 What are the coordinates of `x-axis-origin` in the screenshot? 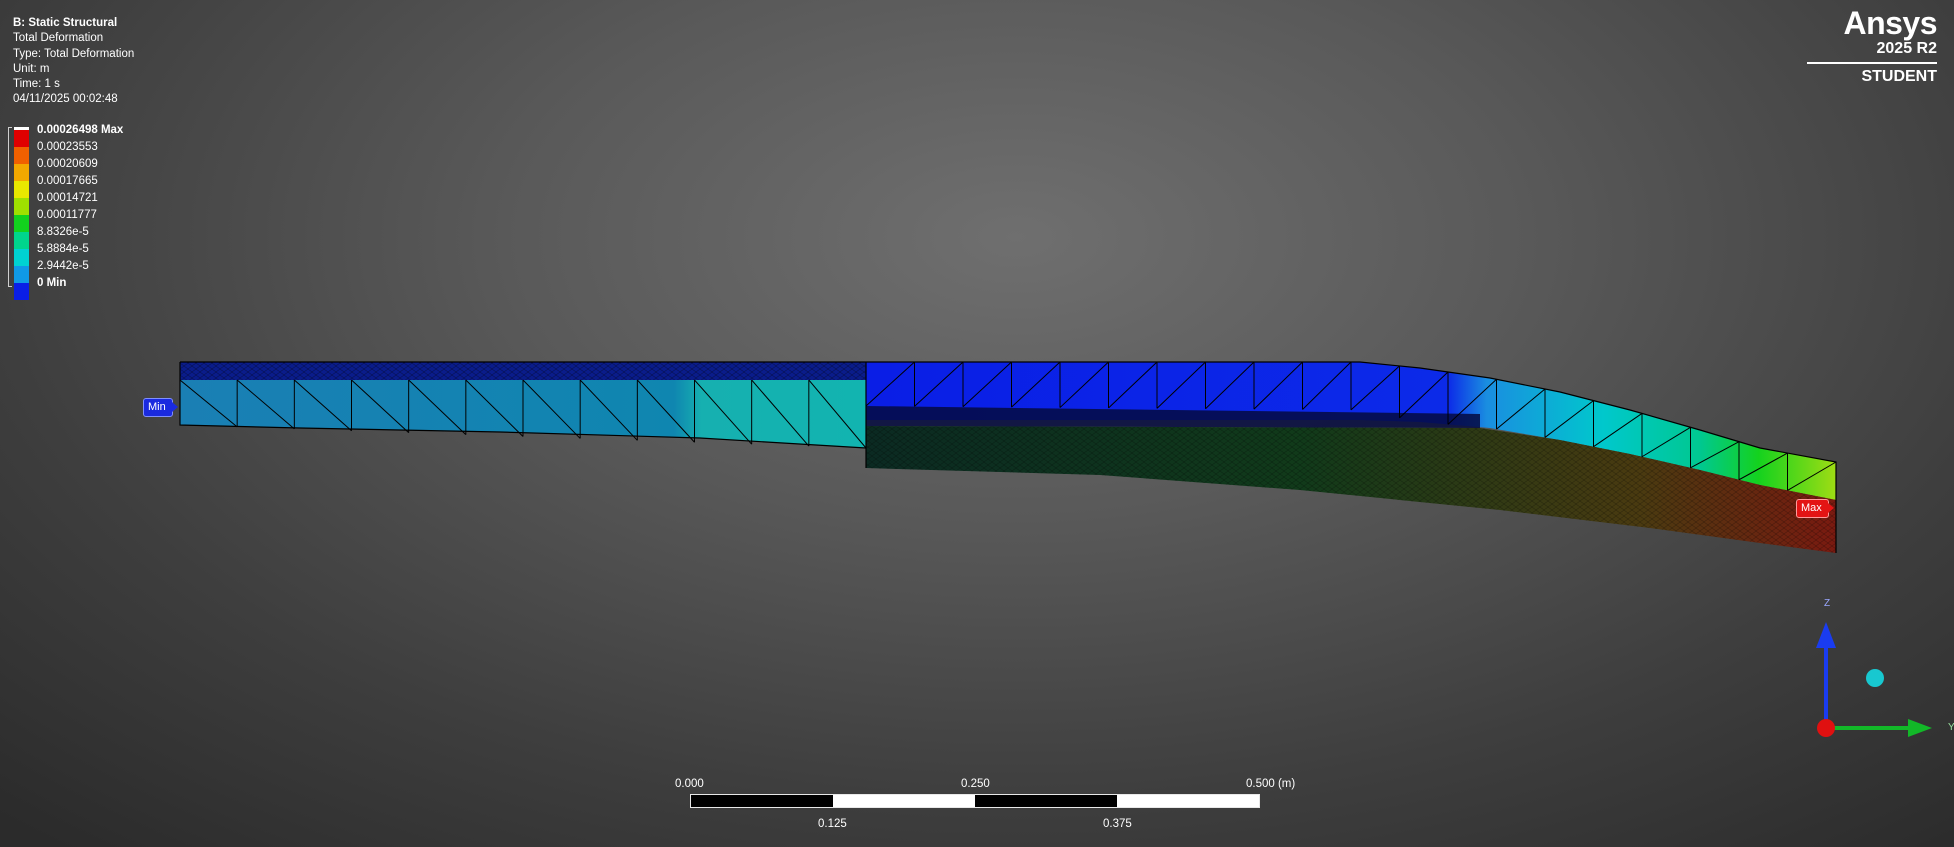 It's located at (1826, 728).